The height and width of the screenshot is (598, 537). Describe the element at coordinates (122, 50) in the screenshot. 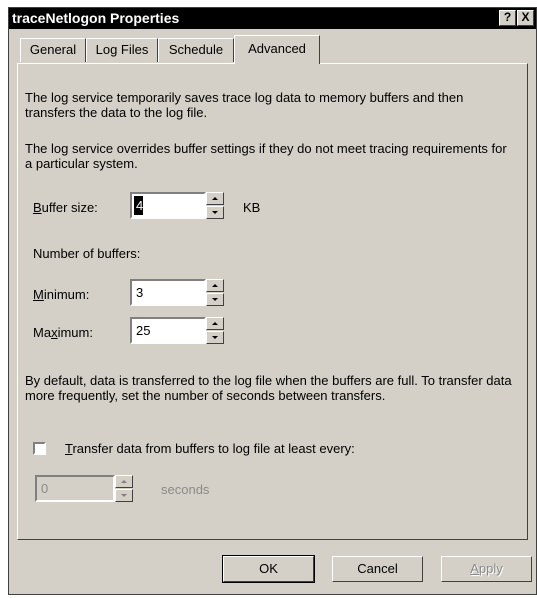

I see `tab-log-files: Log Files` at that location.